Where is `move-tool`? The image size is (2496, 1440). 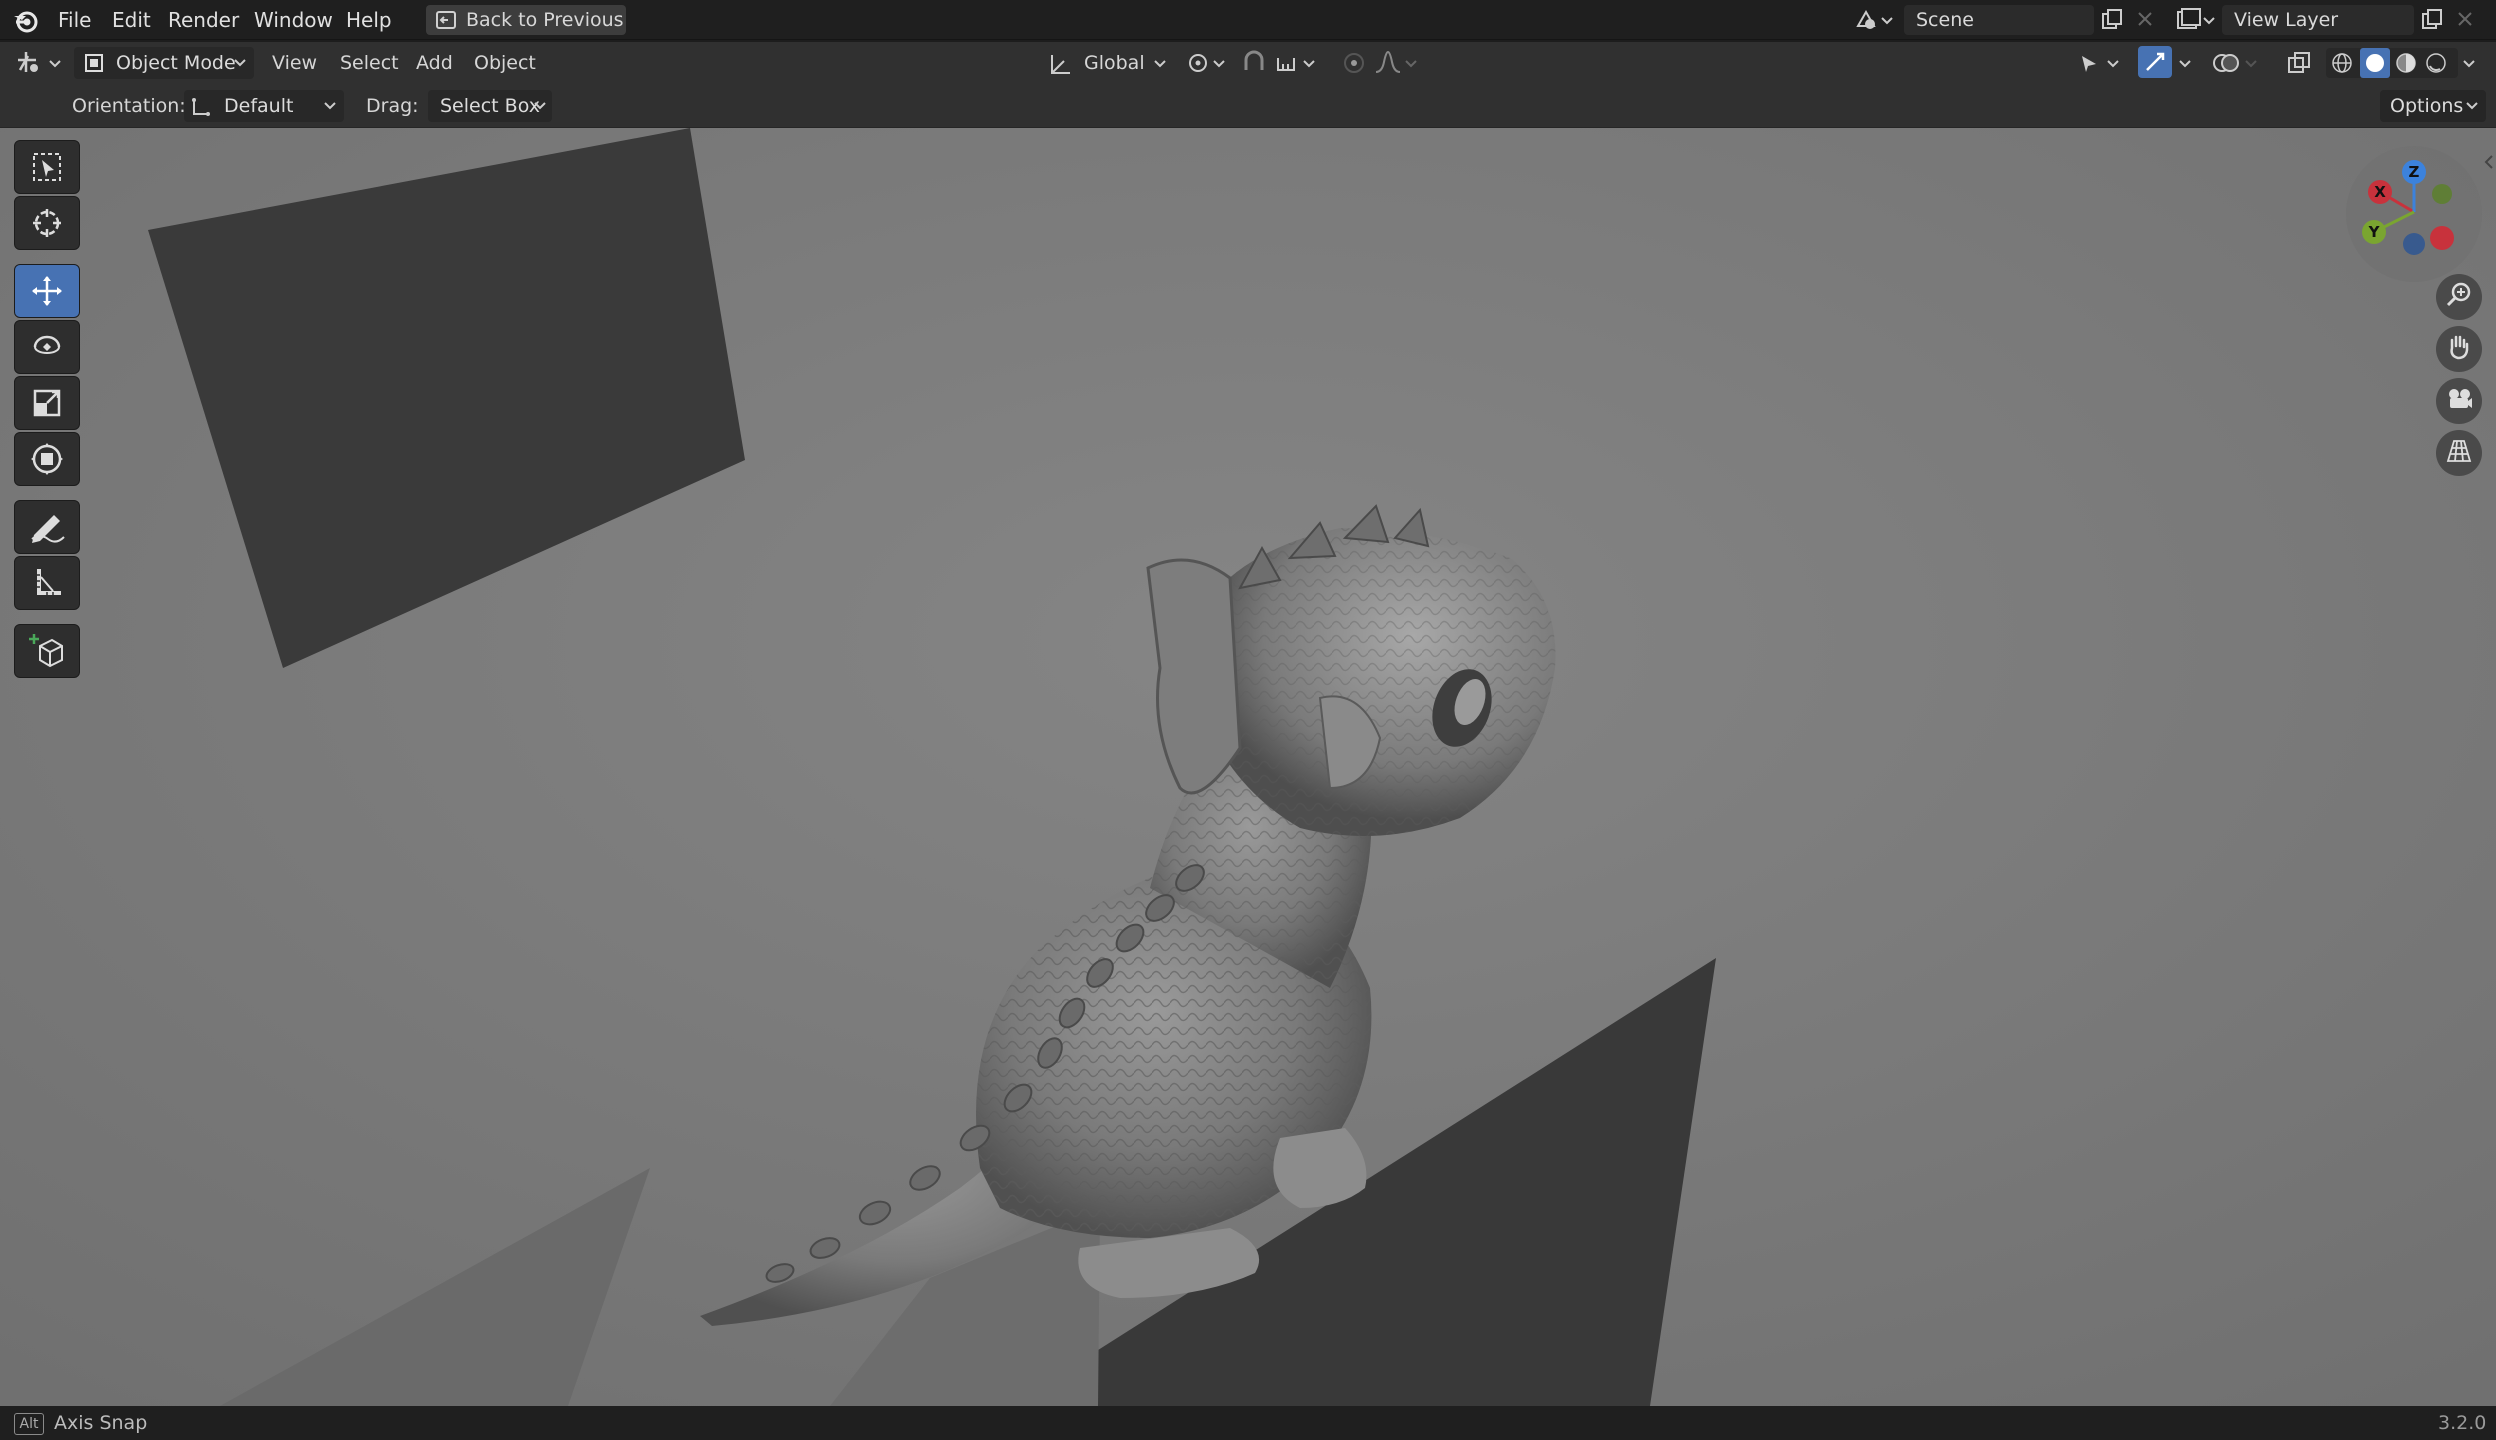
move-tool is located at coordinates (47, 291).